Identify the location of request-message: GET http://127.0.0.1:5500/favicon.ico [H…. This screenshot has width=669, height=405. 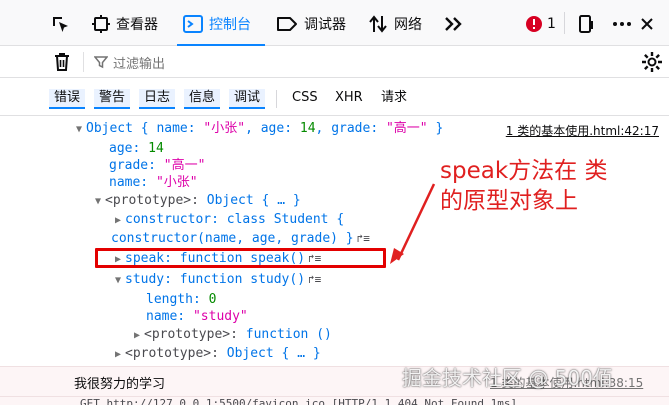
(298, 401).